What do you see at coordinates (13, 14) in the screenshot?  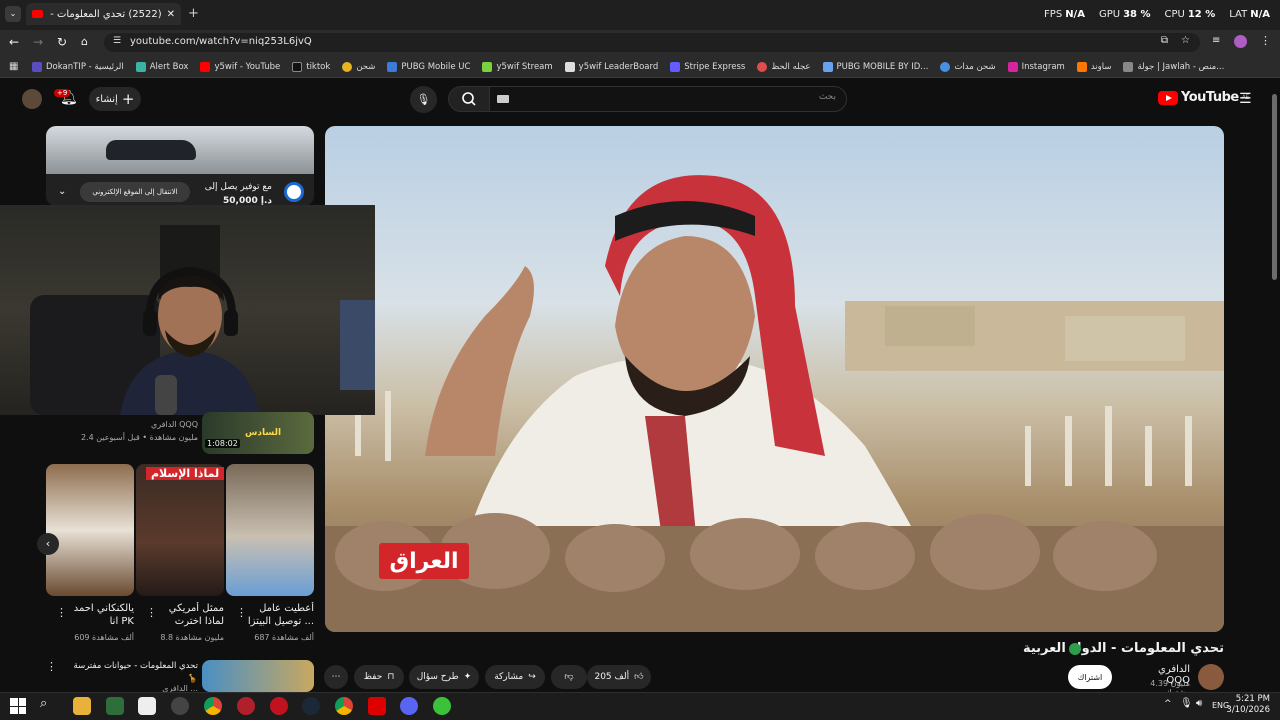 I see `tab-search-button: ⌄` at bounding box center [13, 14].